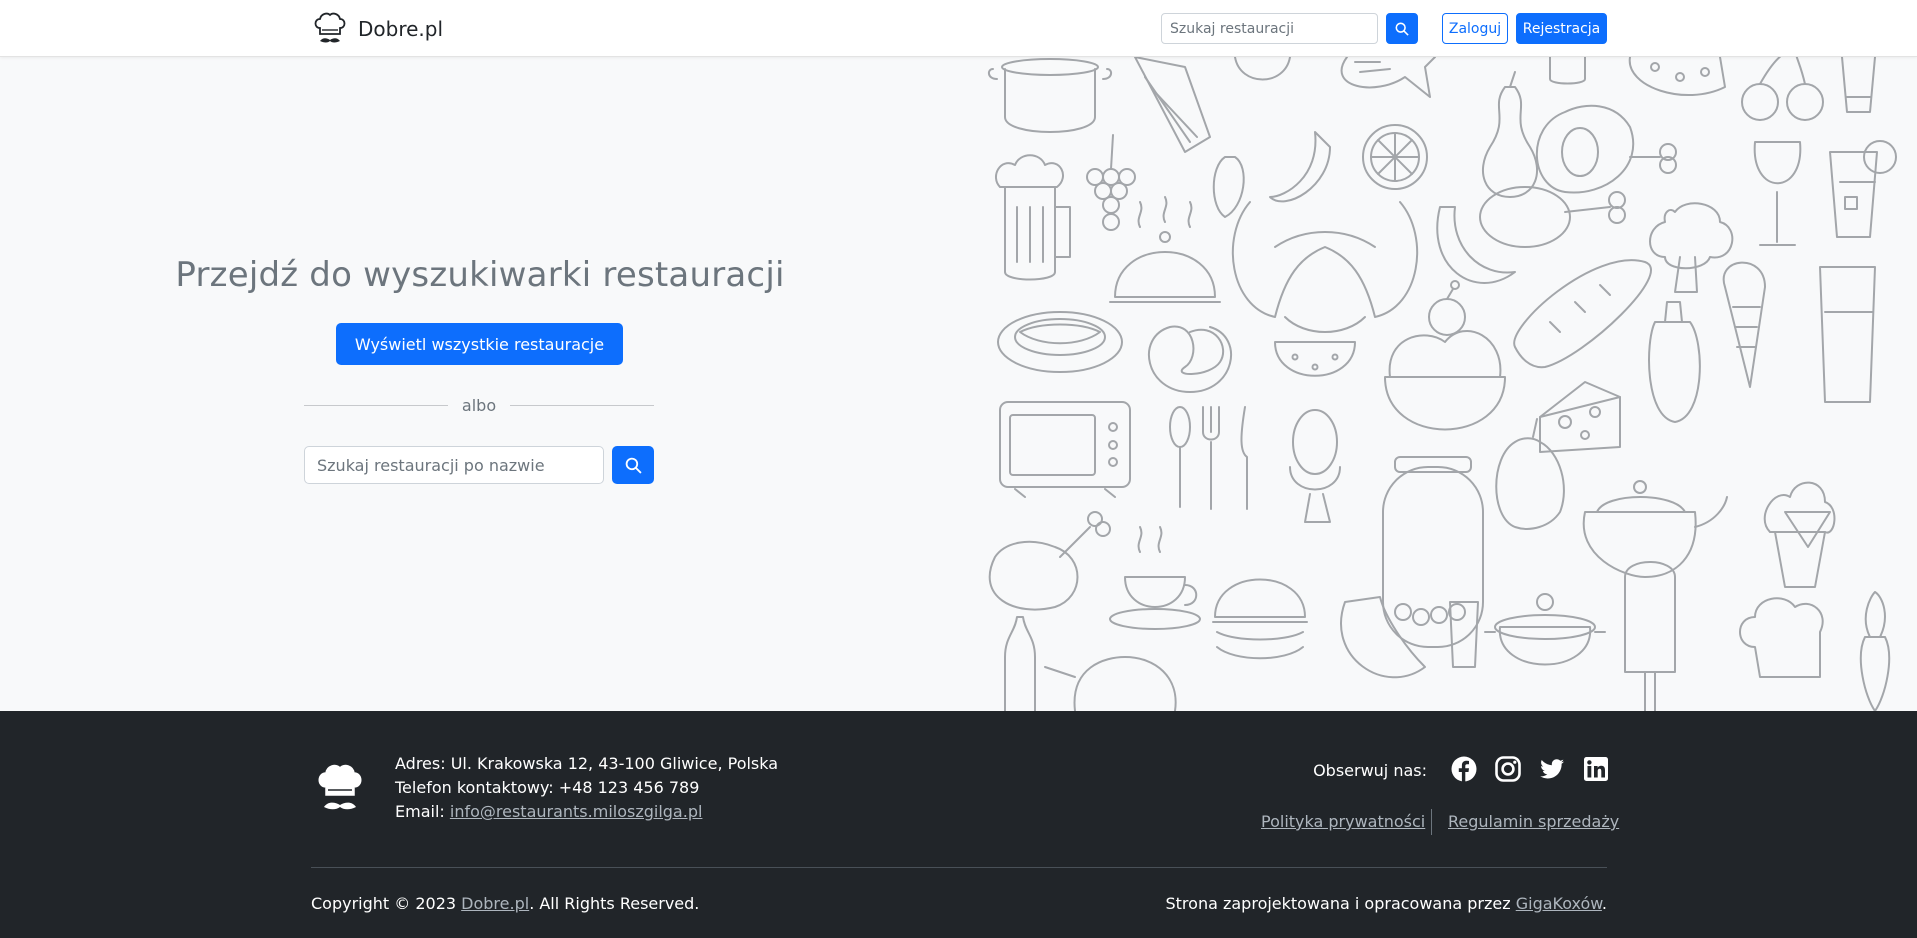 This screenshot has width=1917, height=938. Describe the element at coordinates (1020, 663) in the screenshot. I see `bottle-icon` at that location.